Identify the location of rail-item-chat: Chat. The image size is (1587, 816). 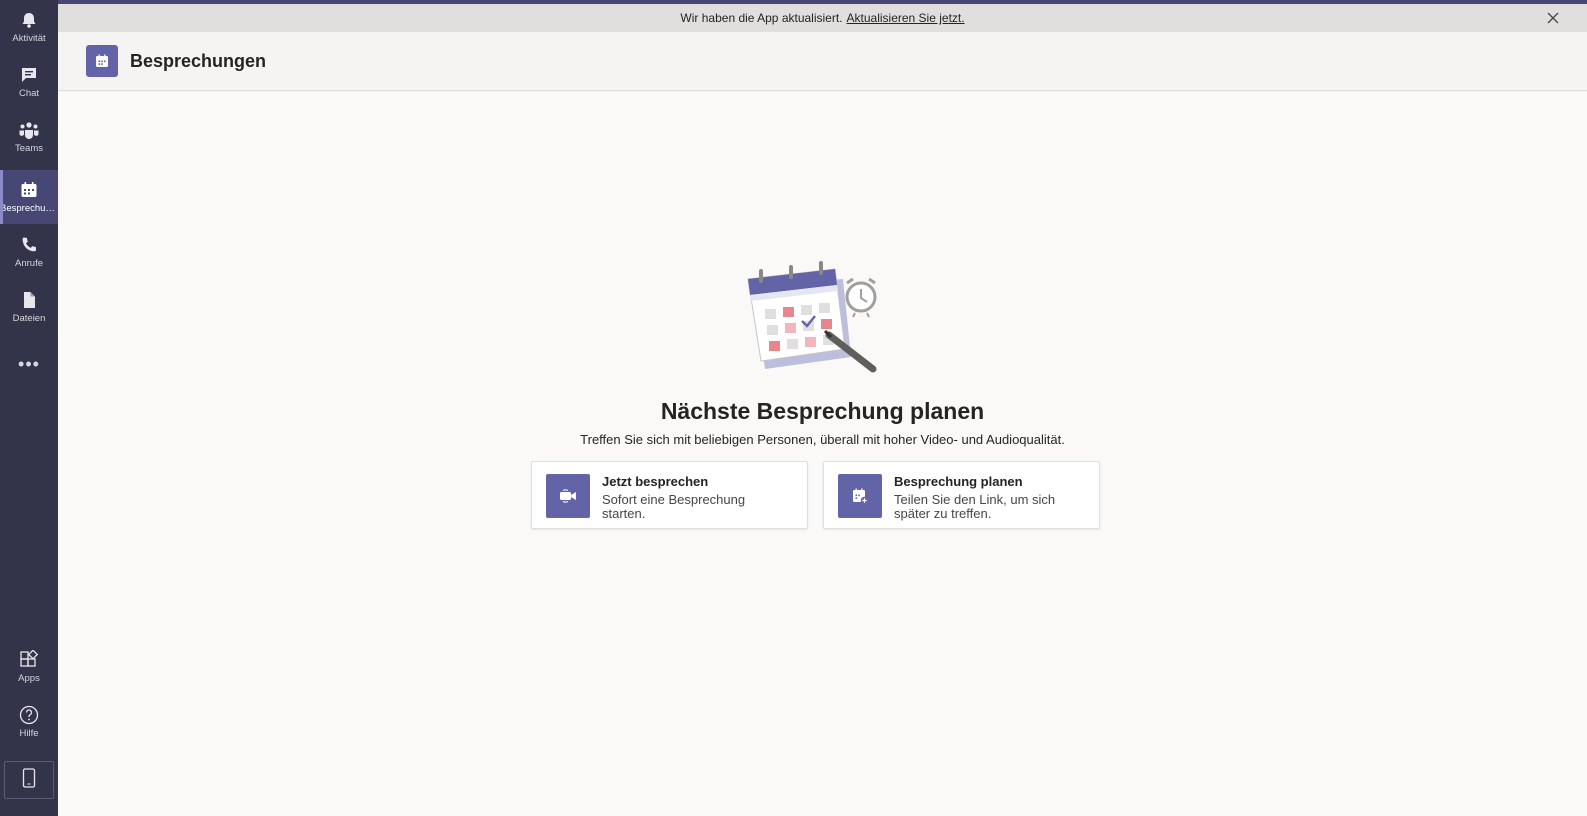
(29, 82).